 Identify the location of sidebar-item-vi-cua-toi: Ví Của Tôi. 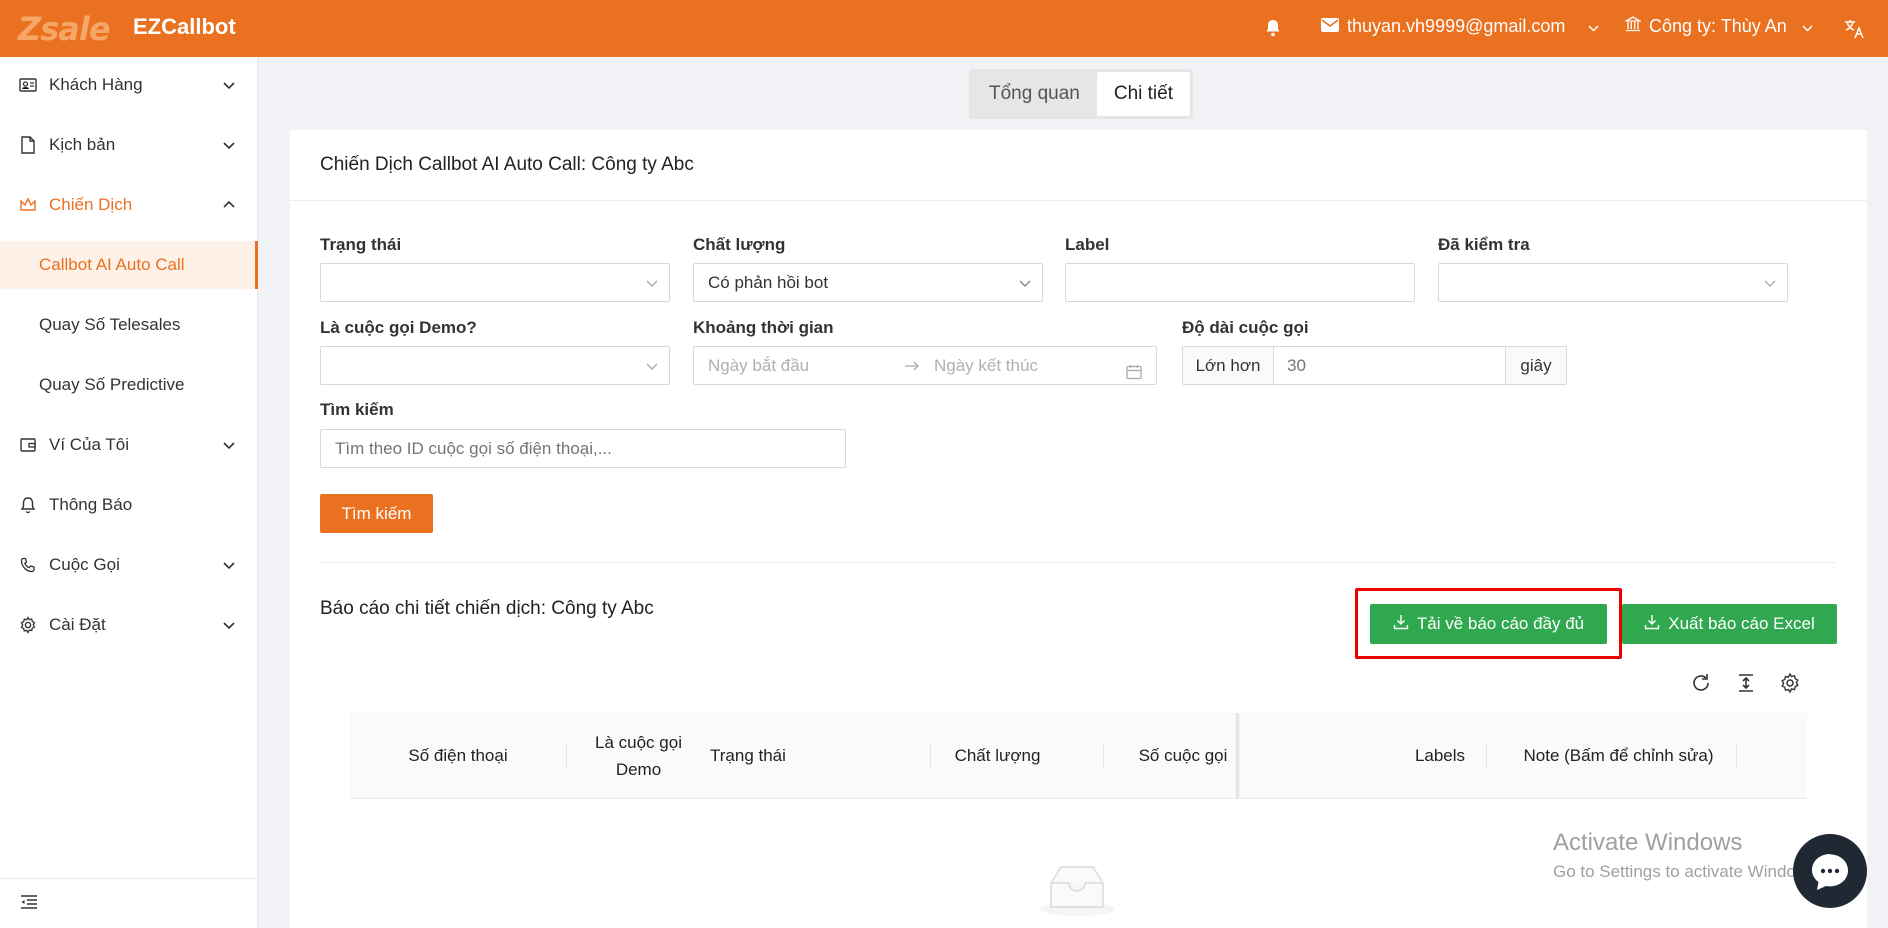
(129, 445).